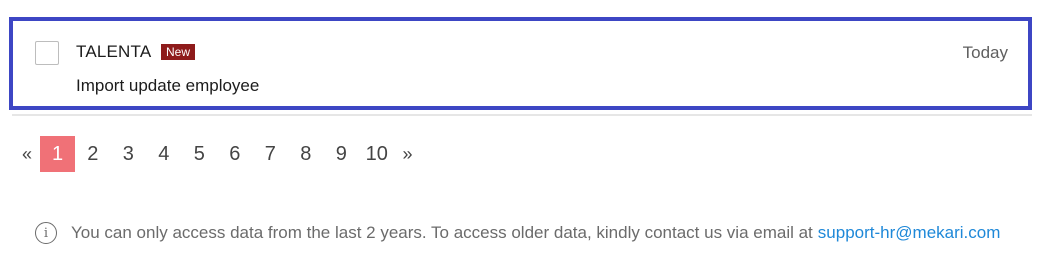 The image size is (1039, 256). Describe the element at coordinates (909, 233) in the screenshot. I see `support-email-link: support-hr@mekari.com` at that location.